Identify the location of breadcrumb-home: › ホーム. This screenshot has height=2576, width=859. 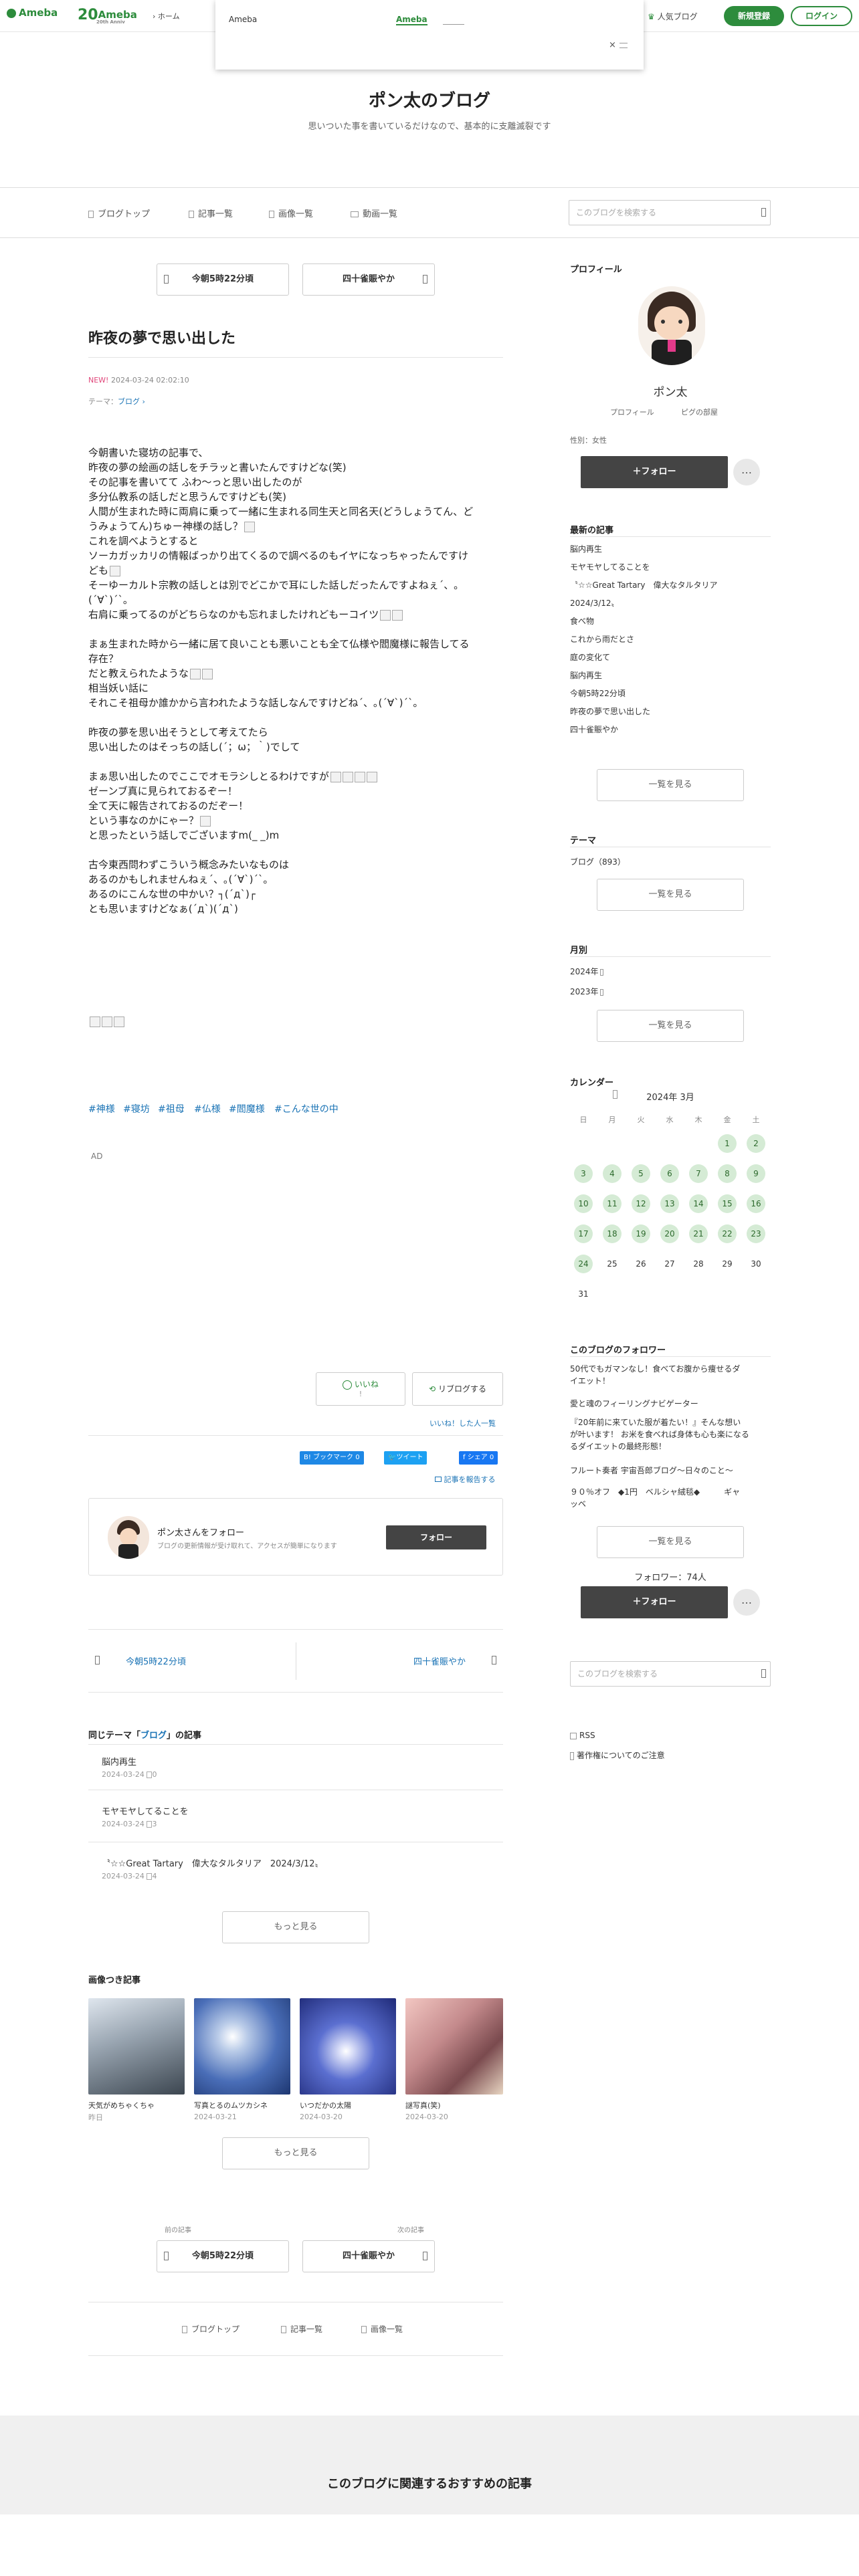
(166, 16).